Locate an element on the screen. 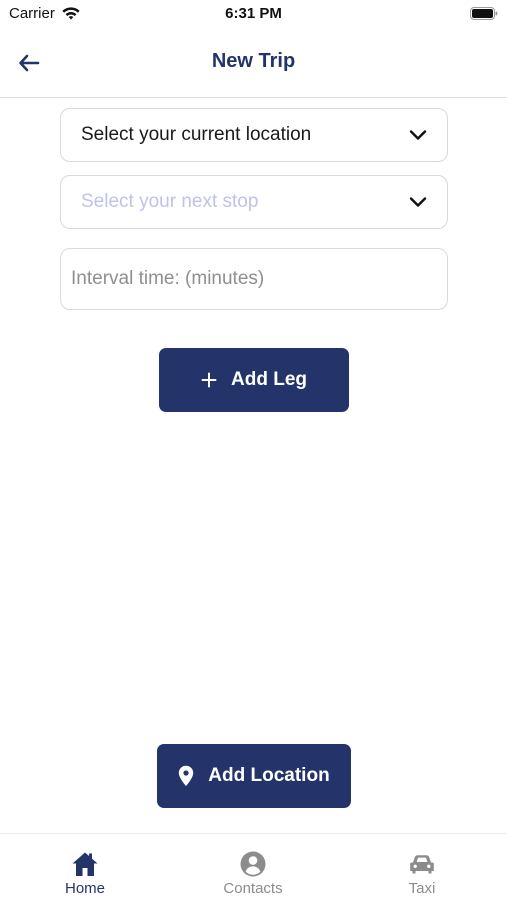 The width and height of the screenshot is (507, 900). add-leg-button: Add Leg is located at coordinates (254, 380).